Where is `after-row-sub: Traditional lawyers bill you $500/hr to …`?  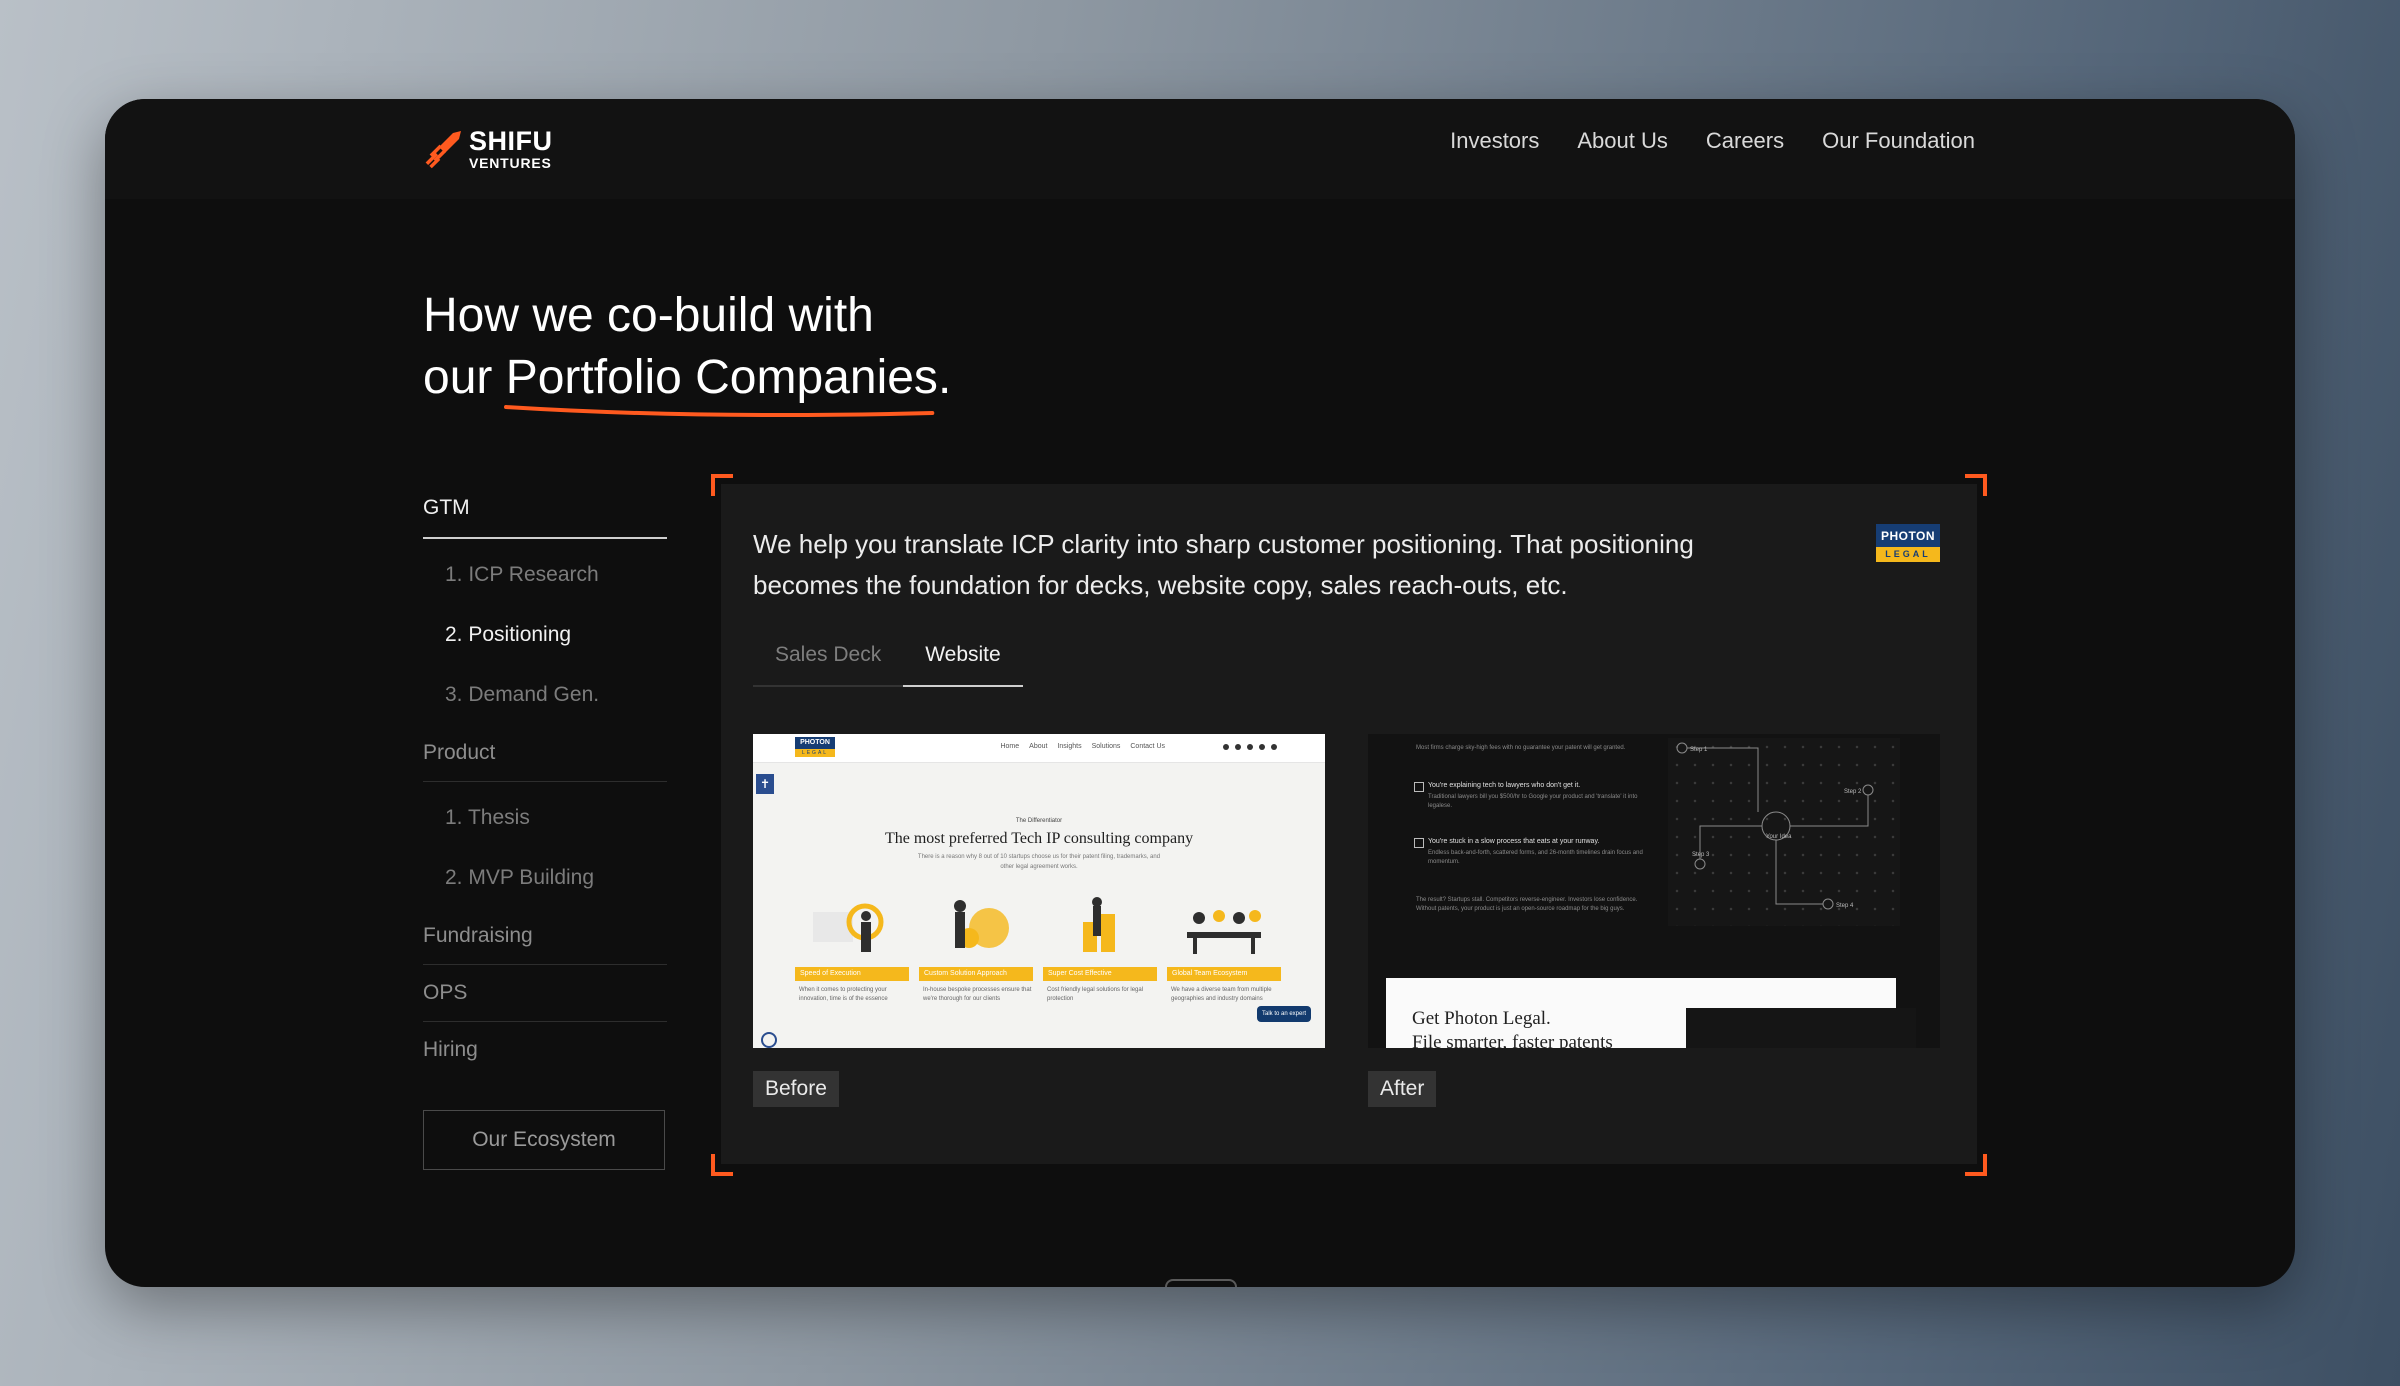 after-row-sub: Traditional lawyers bill you $500/hr to … is located at coordinates (1533, 801).